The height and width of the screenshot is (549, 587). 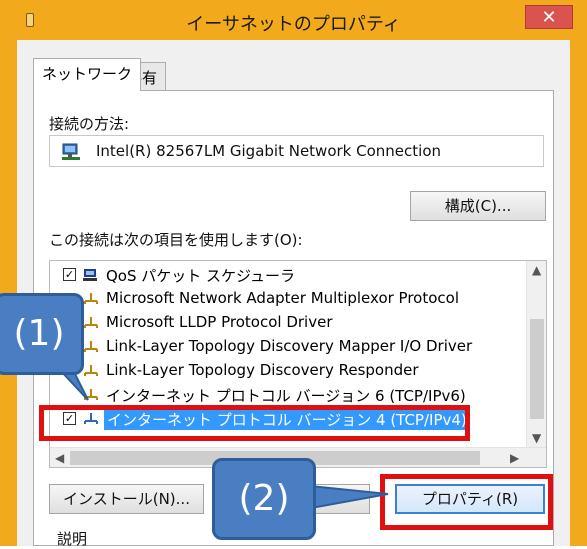 I want to click on callout-1: (1), so click(x=42, y=334).